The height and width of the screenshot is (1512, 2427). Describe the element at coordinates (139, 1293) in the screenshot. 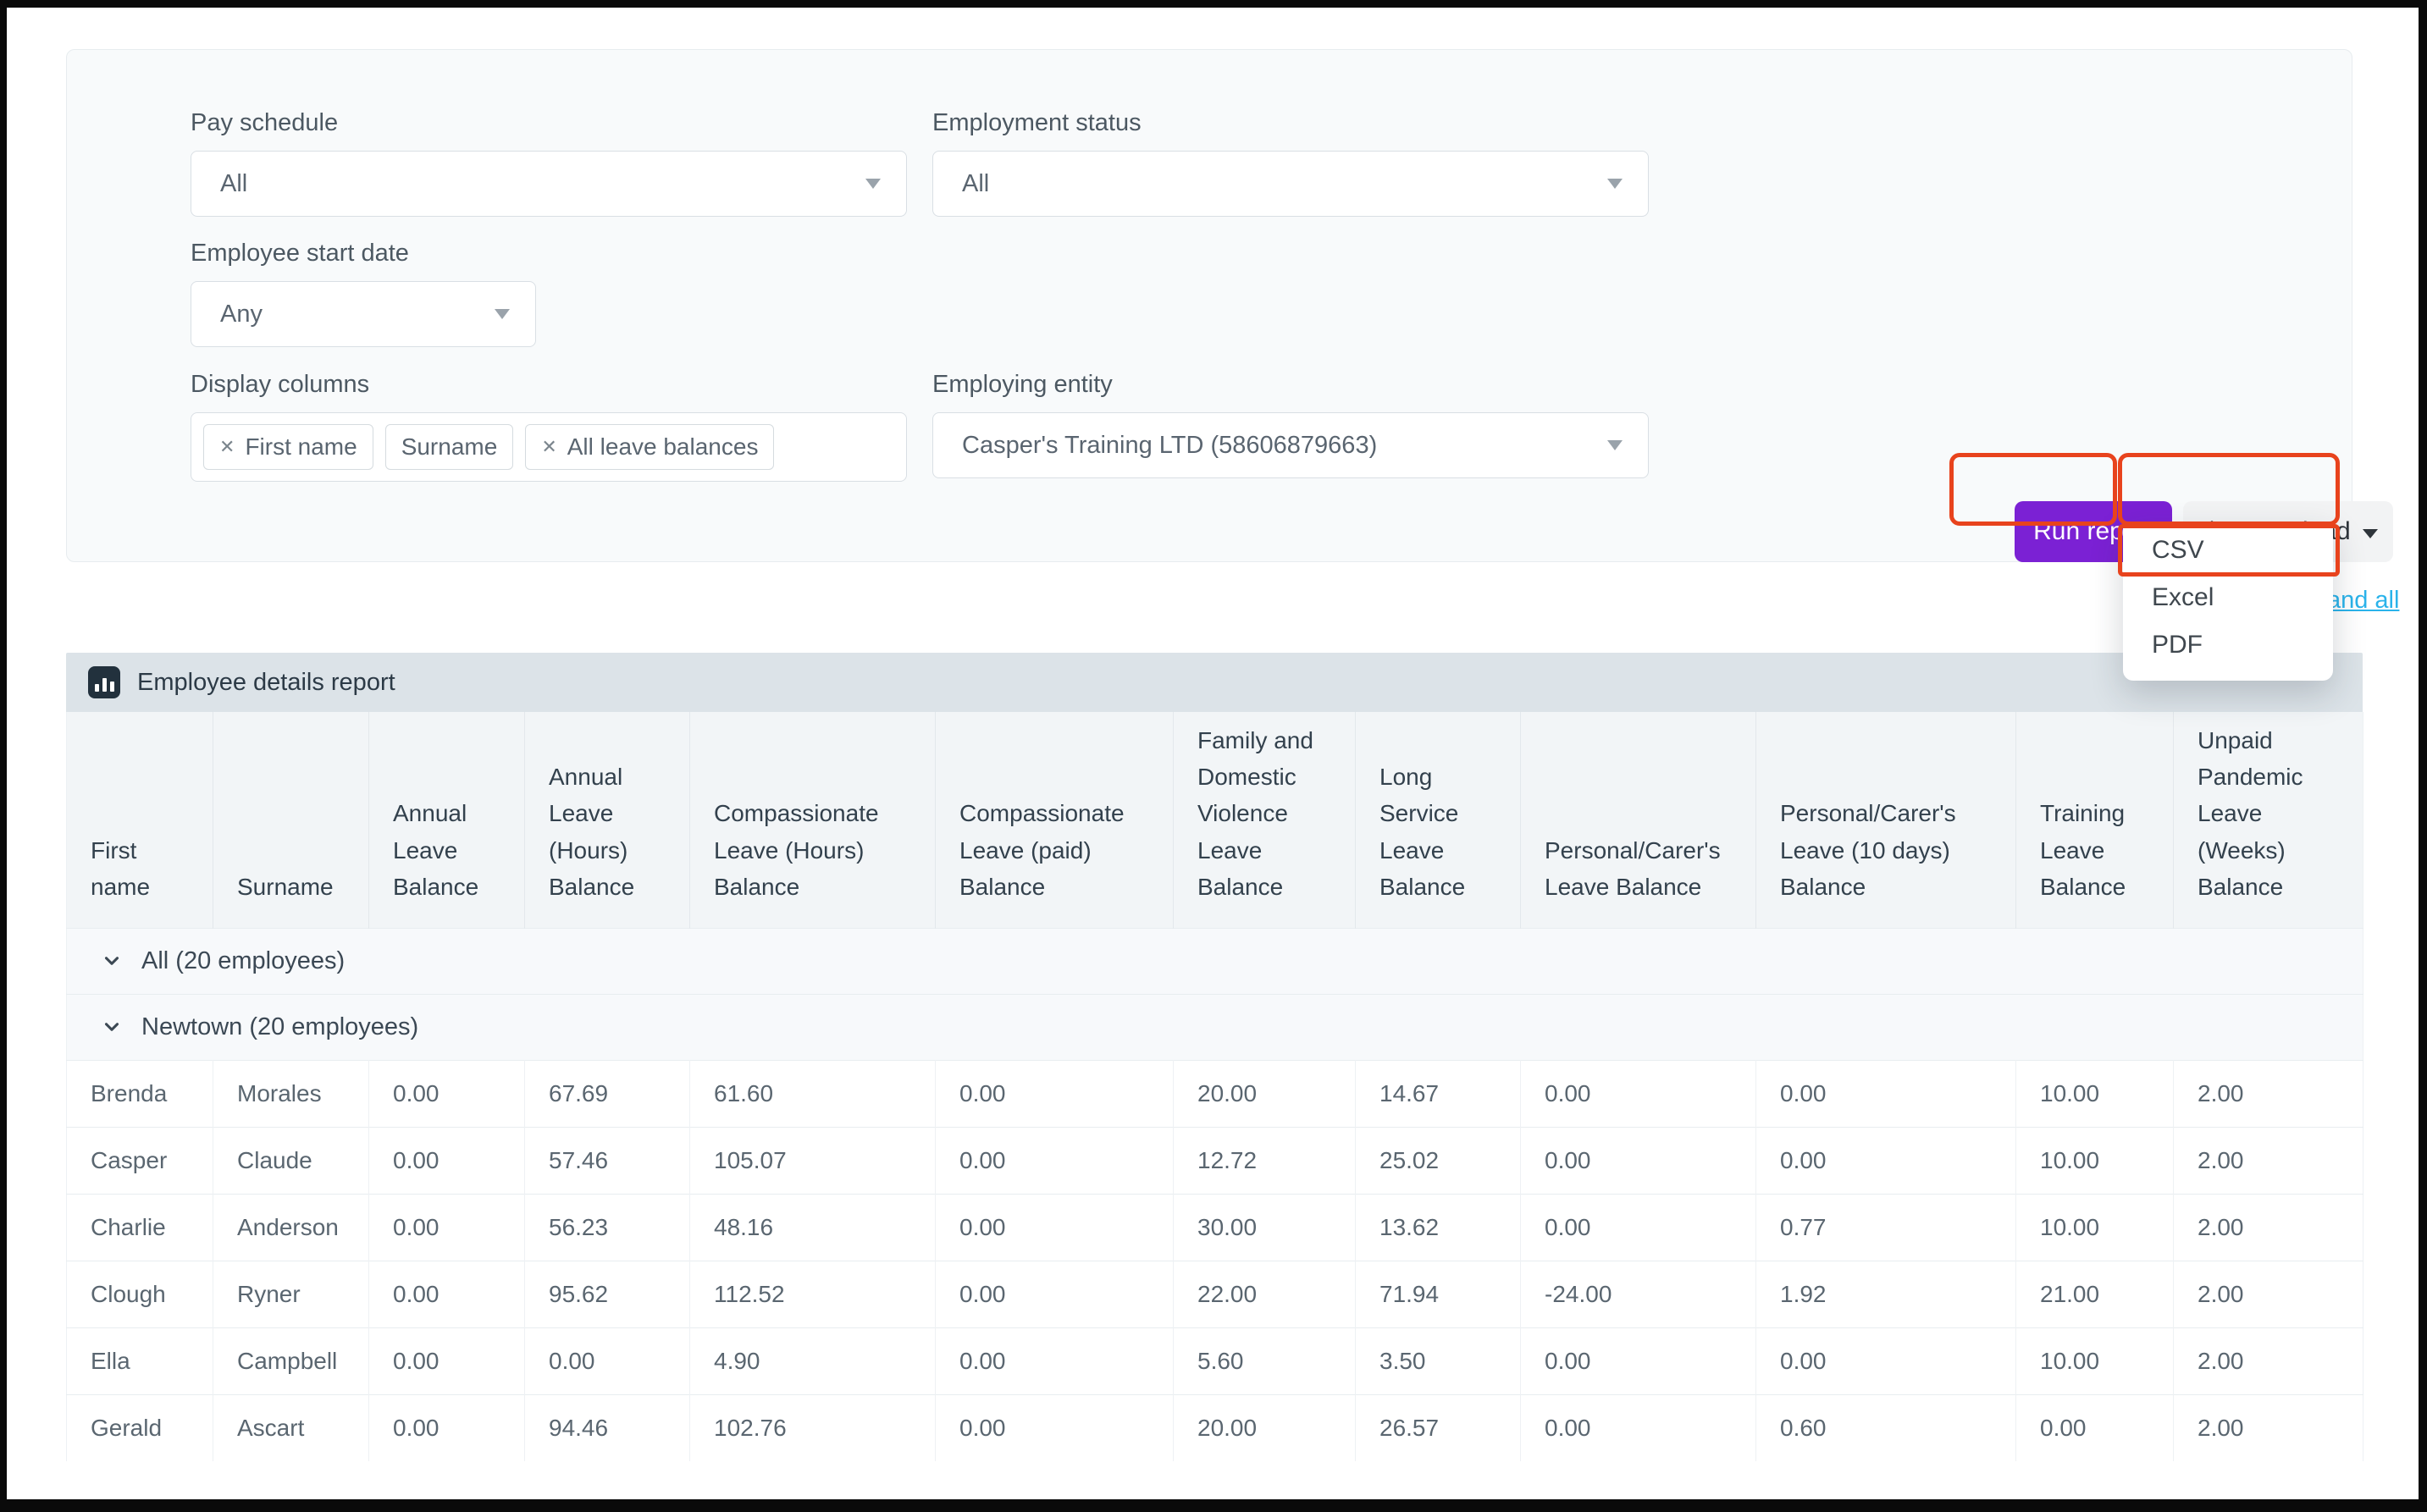

I see `cell: Clough` at that location.